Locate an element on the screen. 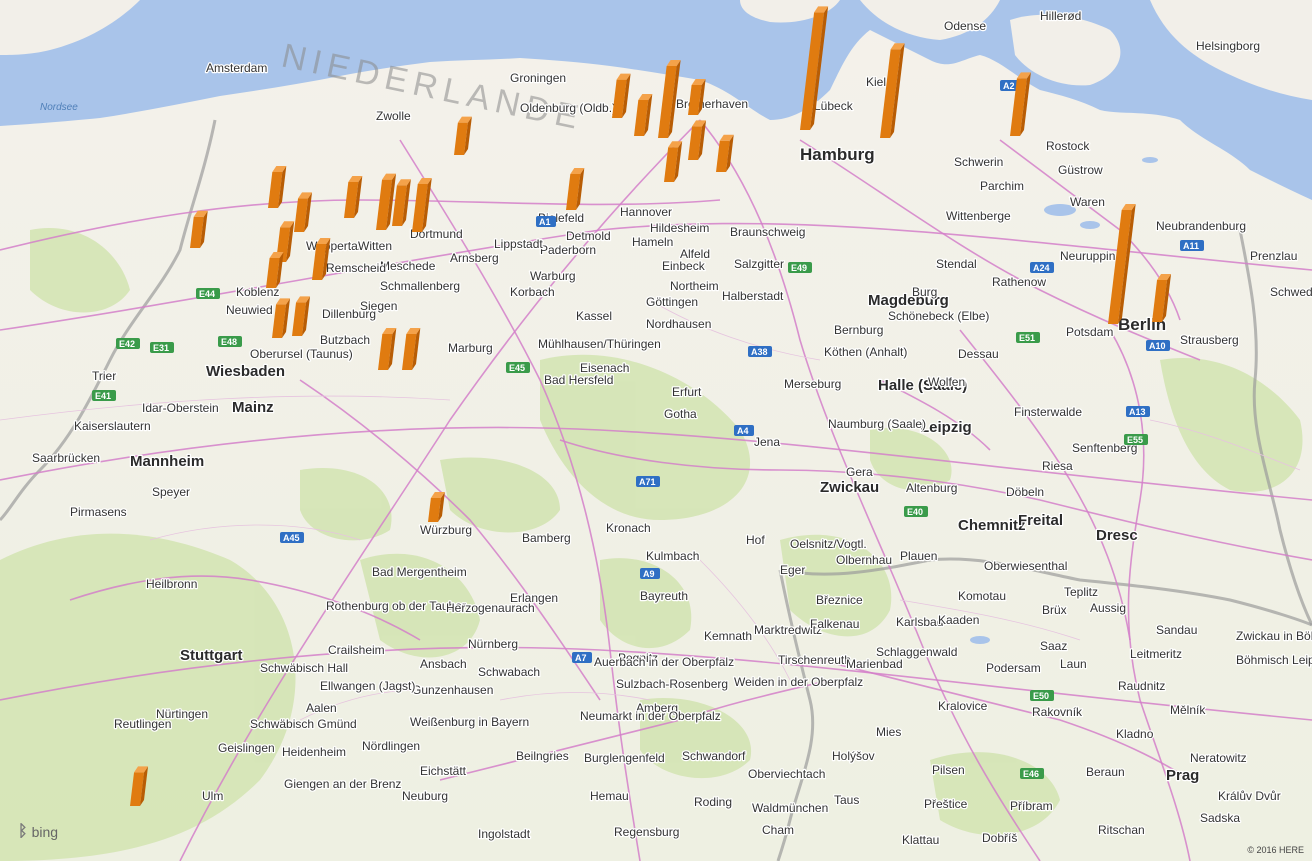 The height and width of the screenshot is (861, 1312). bing-b-icon: ᛒ is located at coordinates (23, 831).